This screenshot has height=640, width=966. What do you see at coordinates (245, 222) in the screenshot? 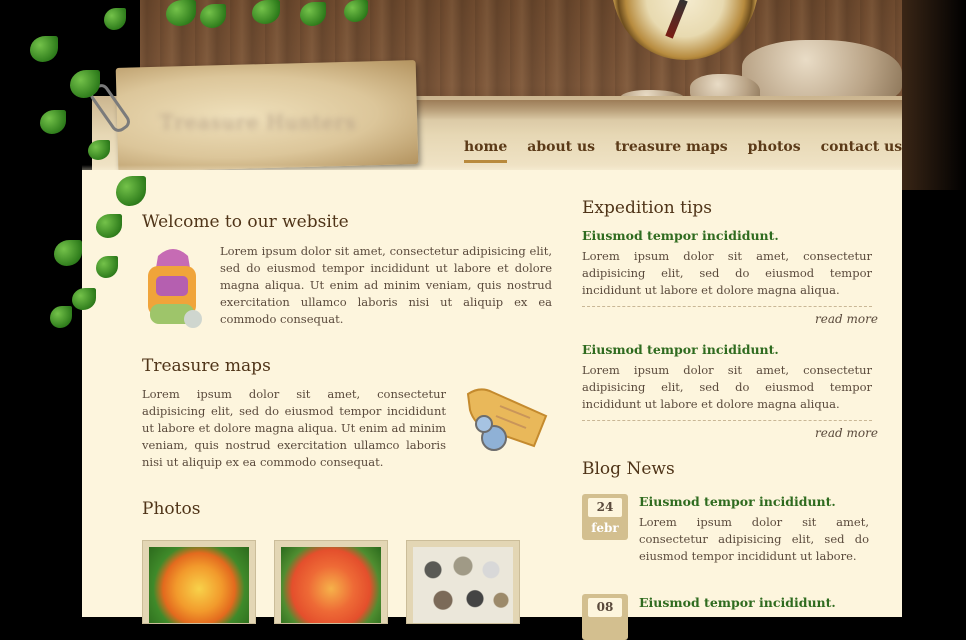
I see `welcome-heading: Welcome to our website` at bounding box center [245, 222].